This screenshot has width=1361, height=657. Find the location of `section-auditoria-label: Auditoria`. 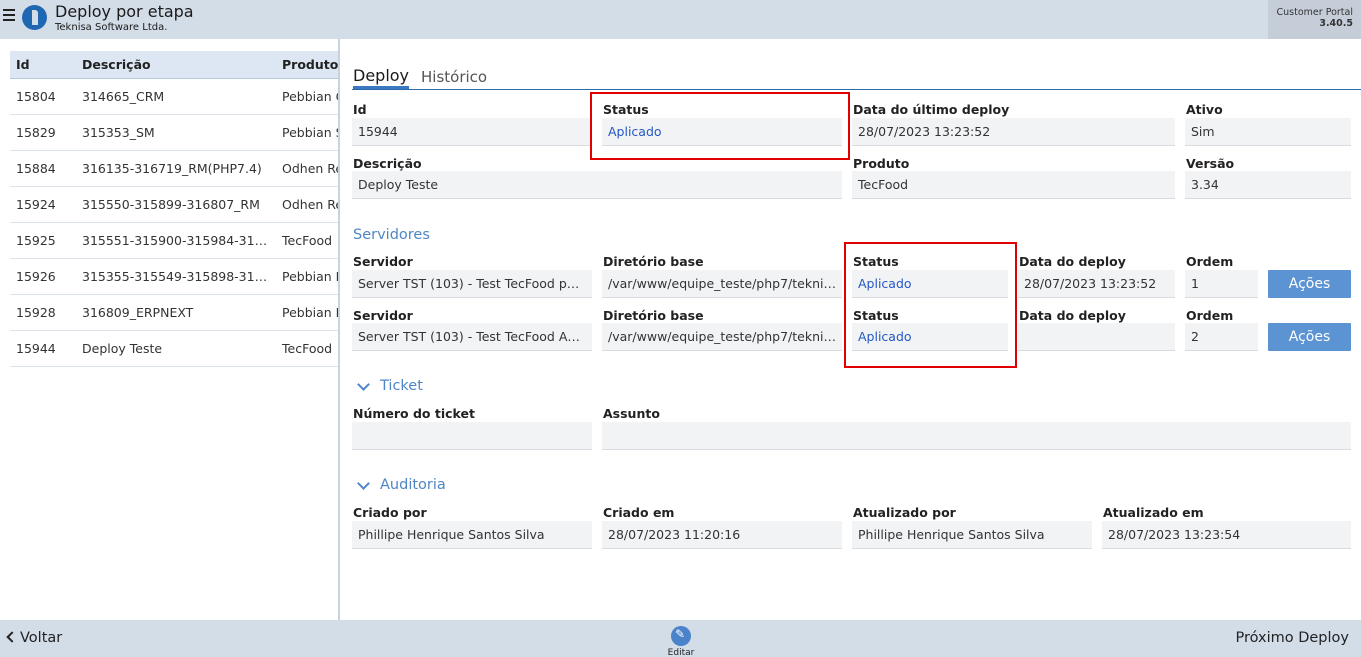

section-auditoria-label: Auditoria is located at coordinates (413, 485).